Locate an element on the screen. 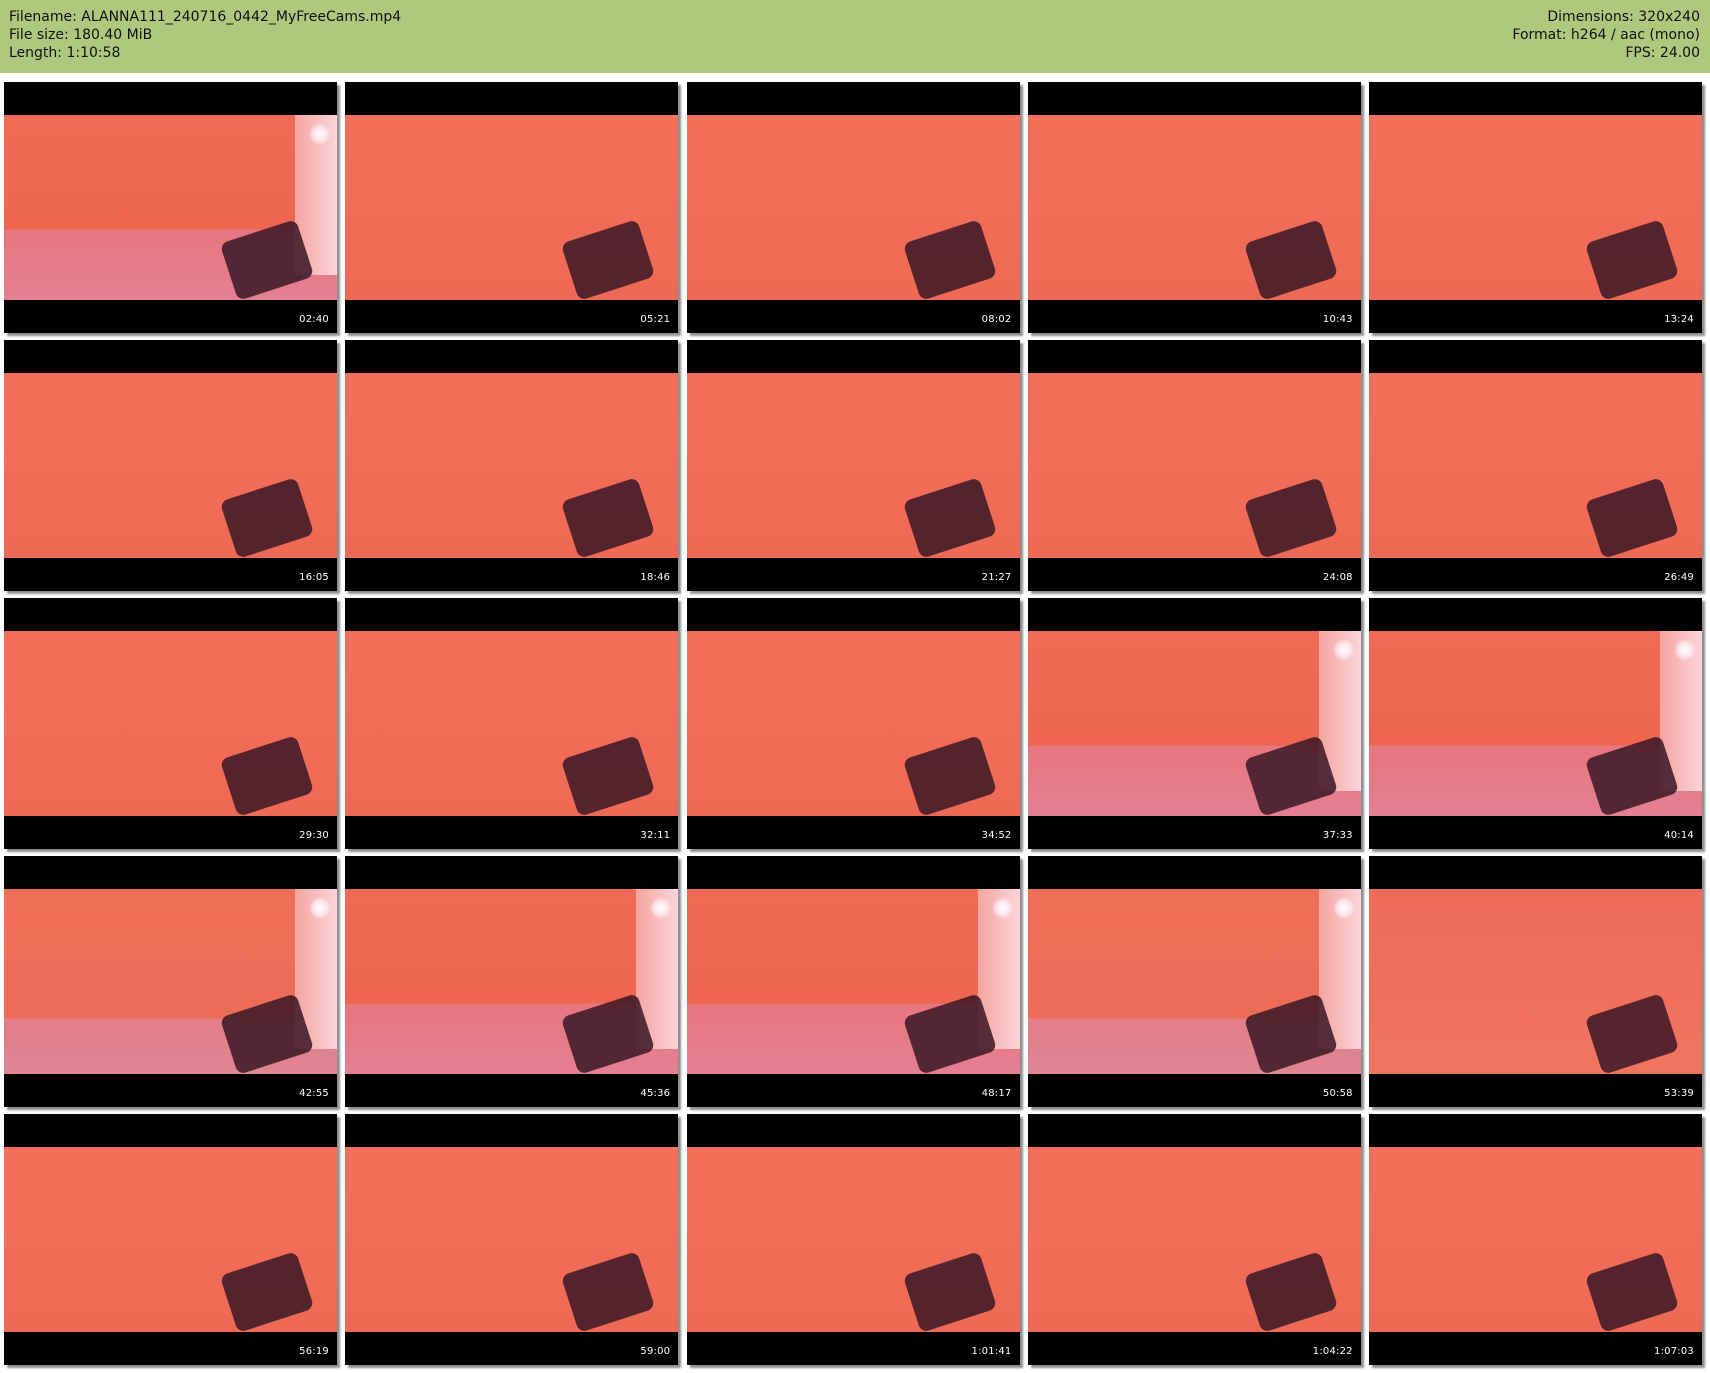 The image size is (1710, 1373). video-thumbnail: 16:05 is located at coordinates (170, 465).